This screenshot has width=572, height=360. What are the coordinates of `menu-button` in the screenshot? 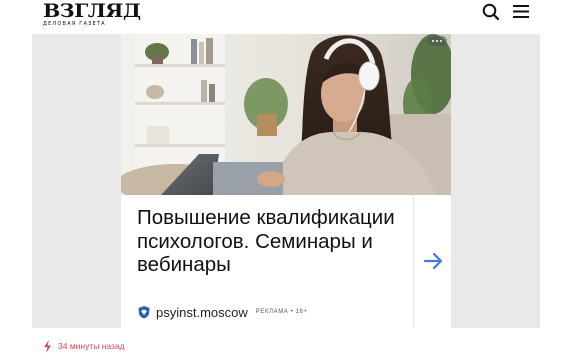 It's located at (522, 12).